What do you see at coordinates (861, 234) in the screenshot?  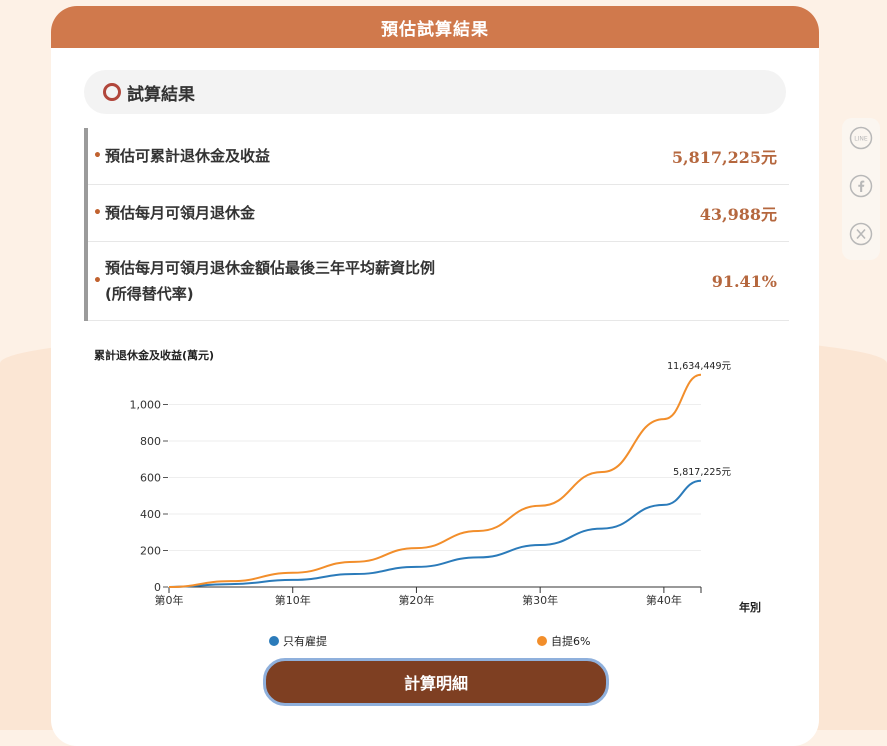 I see `x-share-icon` at bounding box center [861, 234].